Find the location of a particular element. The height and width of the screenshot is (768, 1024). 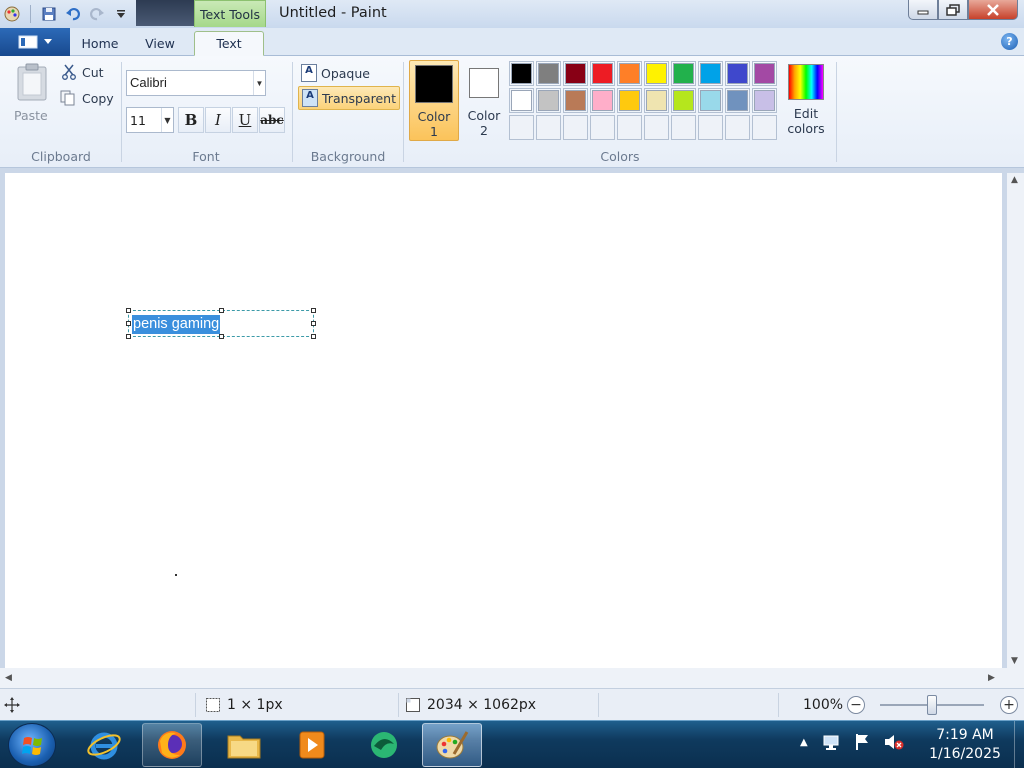

media-player-icon is located at coordinates (312, 745).